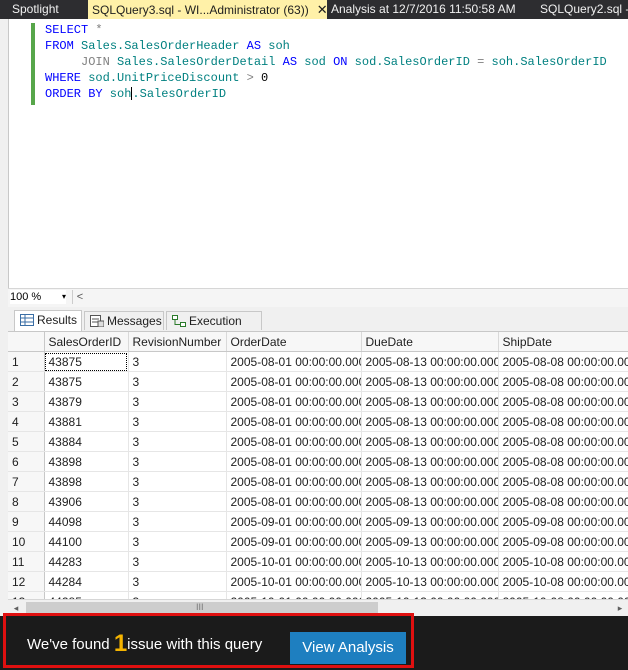 The width and height of the screenshot is (628, 670). I want to click on tab-sqlquery2: SQLQuery2.sql -, so click(577, 9).